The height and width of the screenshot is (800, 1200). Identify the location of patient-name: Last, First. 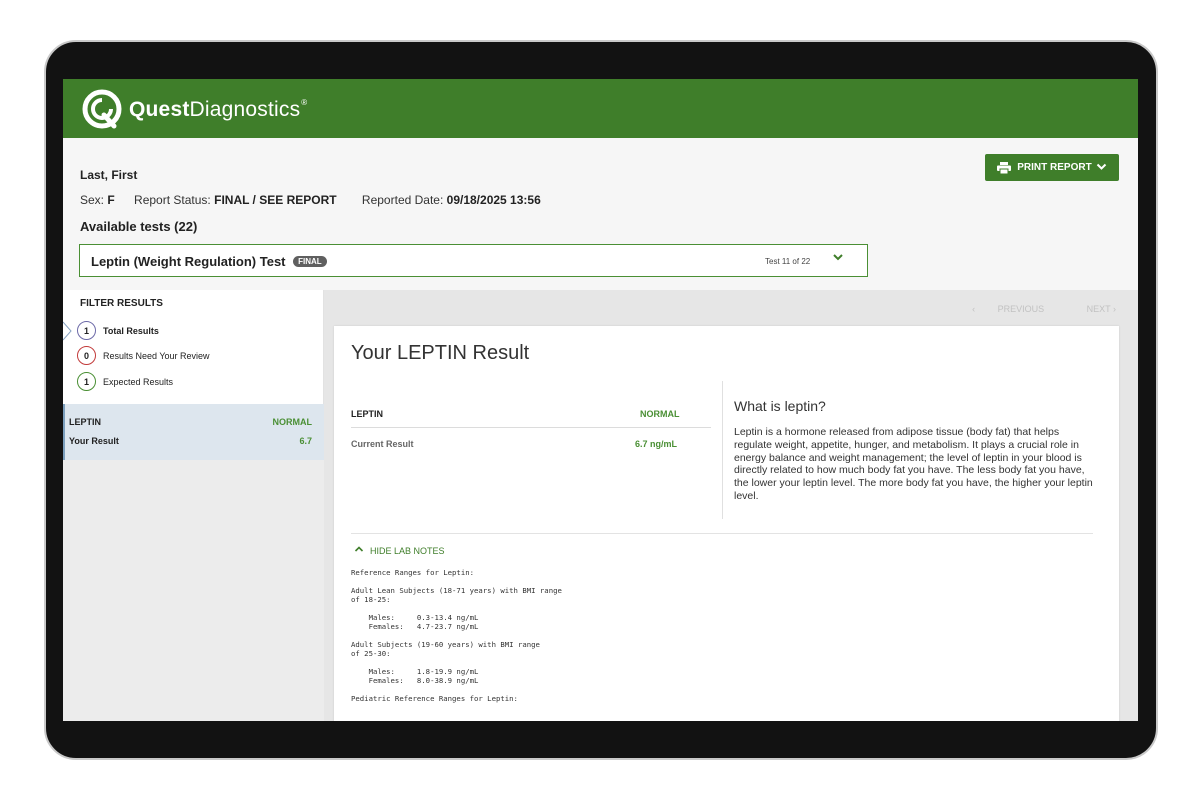
(109, 175).